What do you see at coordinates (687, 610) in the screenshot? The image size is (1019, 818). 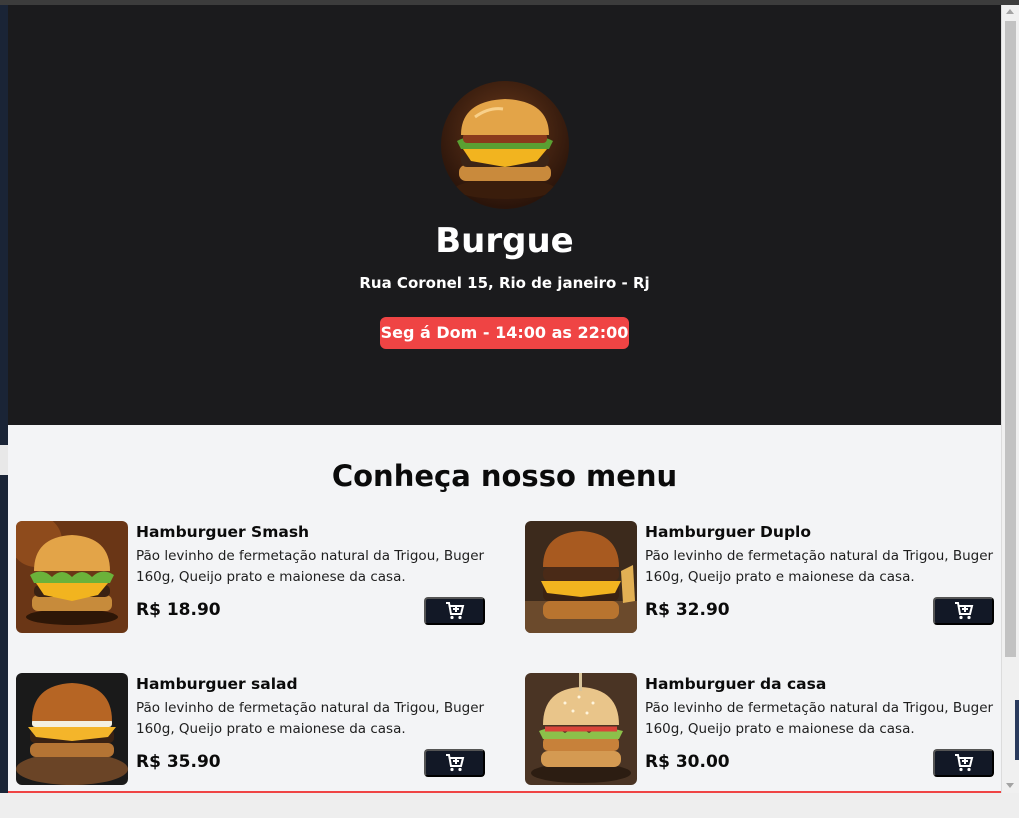 I see `menu-item-price: R$ 32.90` at bounding box center [687, 610].